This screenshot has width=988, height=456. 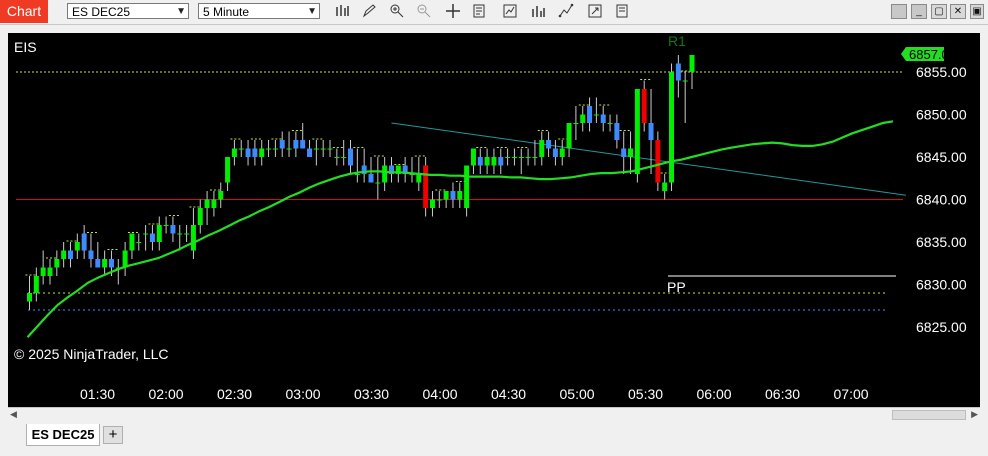 I want to click on restore-icon, so click(x=899, y=11).